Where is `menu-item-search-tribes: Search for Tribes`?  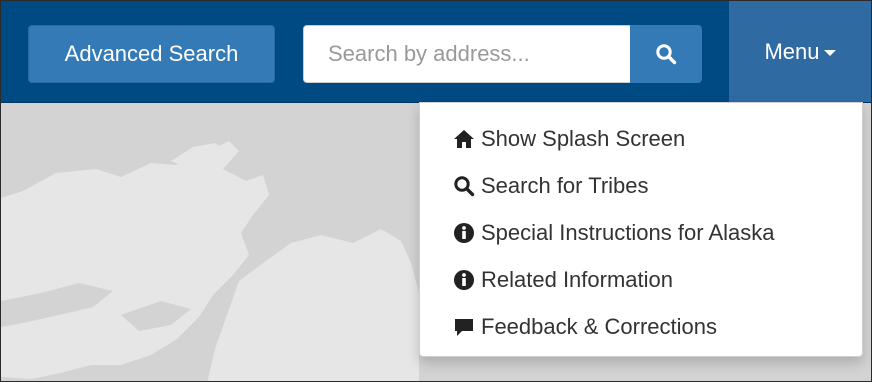 menu-item-search-tribes: Search for Tribes is located at coordinates (641, 185).